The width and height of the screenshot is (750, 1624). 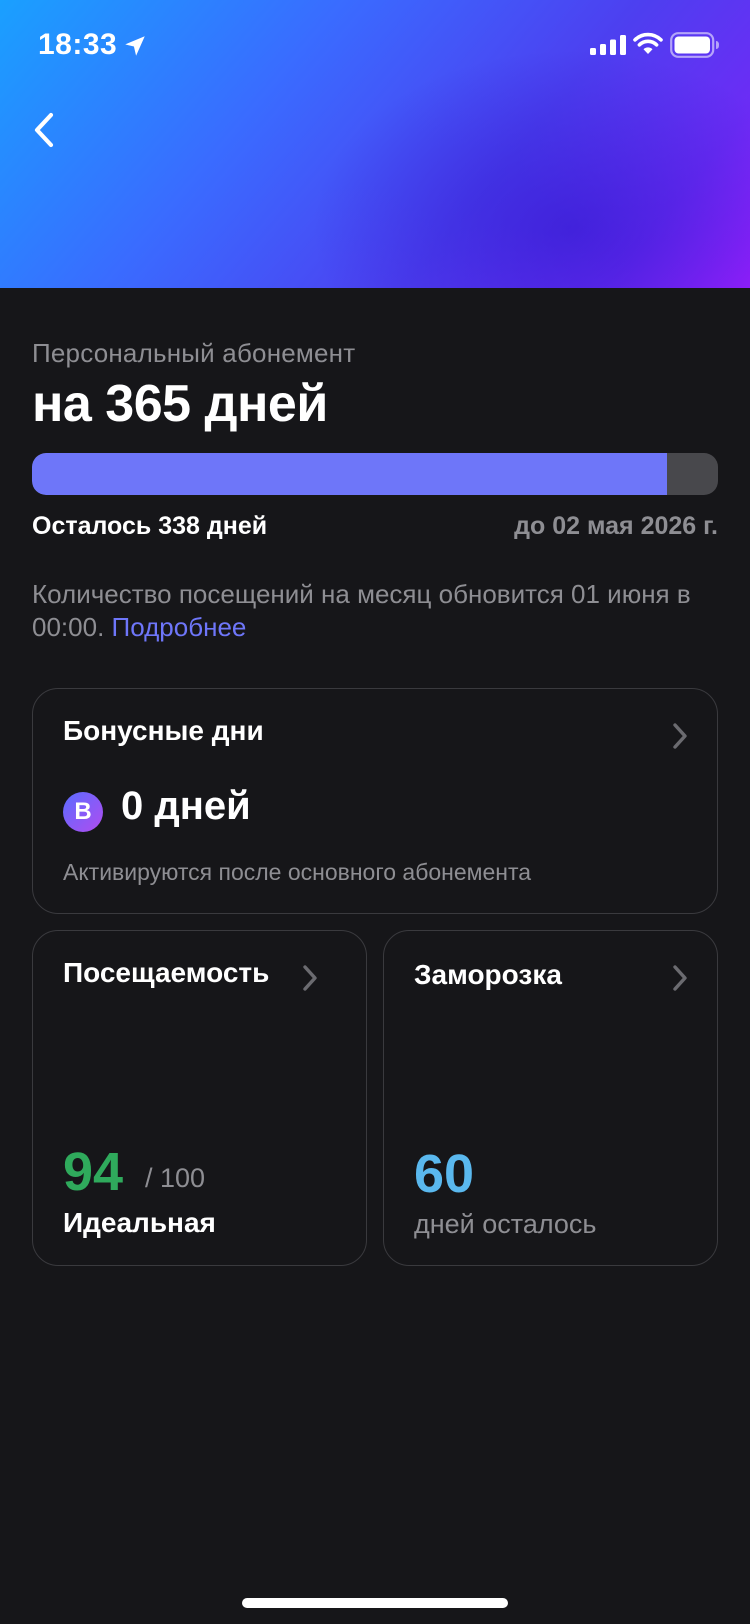 I want to click on end-date: до 02 мая 2026 г., so click(x=616, y=526).